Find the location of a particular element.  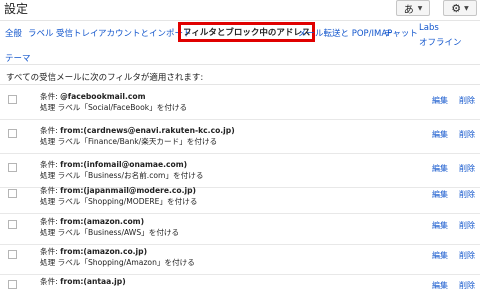

settings-menu-button: ⚙ ▼ is located at coordinates (460, 8).